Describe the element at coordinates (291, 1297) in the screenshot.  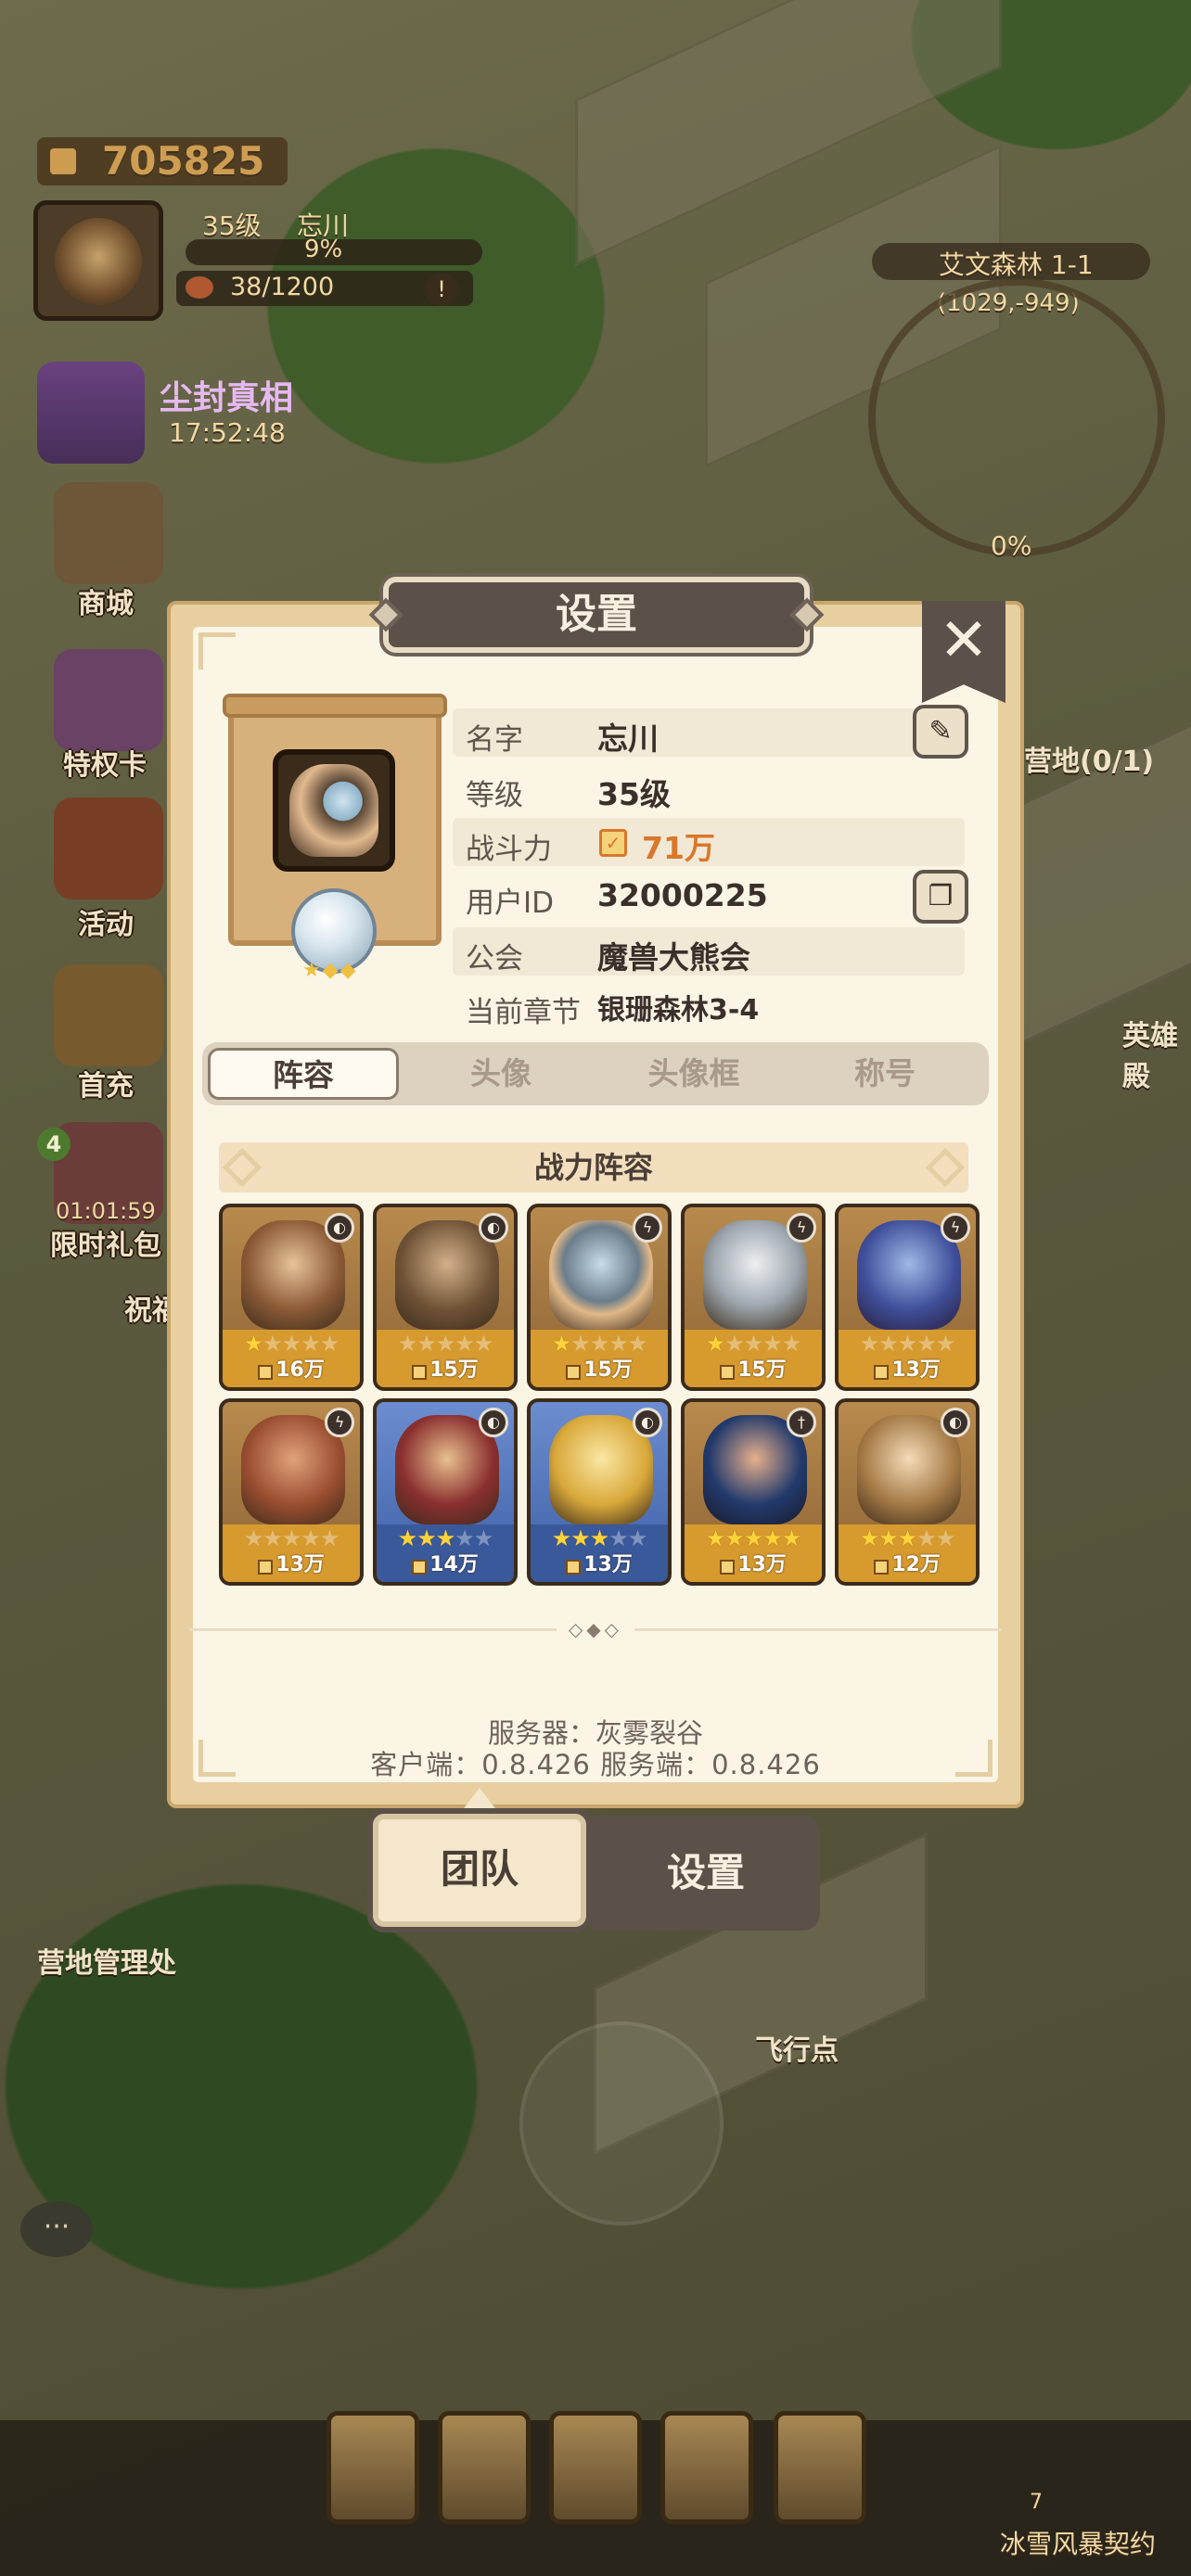
I see `hero-card: ◐ ★★★★★ 16万` at that location.